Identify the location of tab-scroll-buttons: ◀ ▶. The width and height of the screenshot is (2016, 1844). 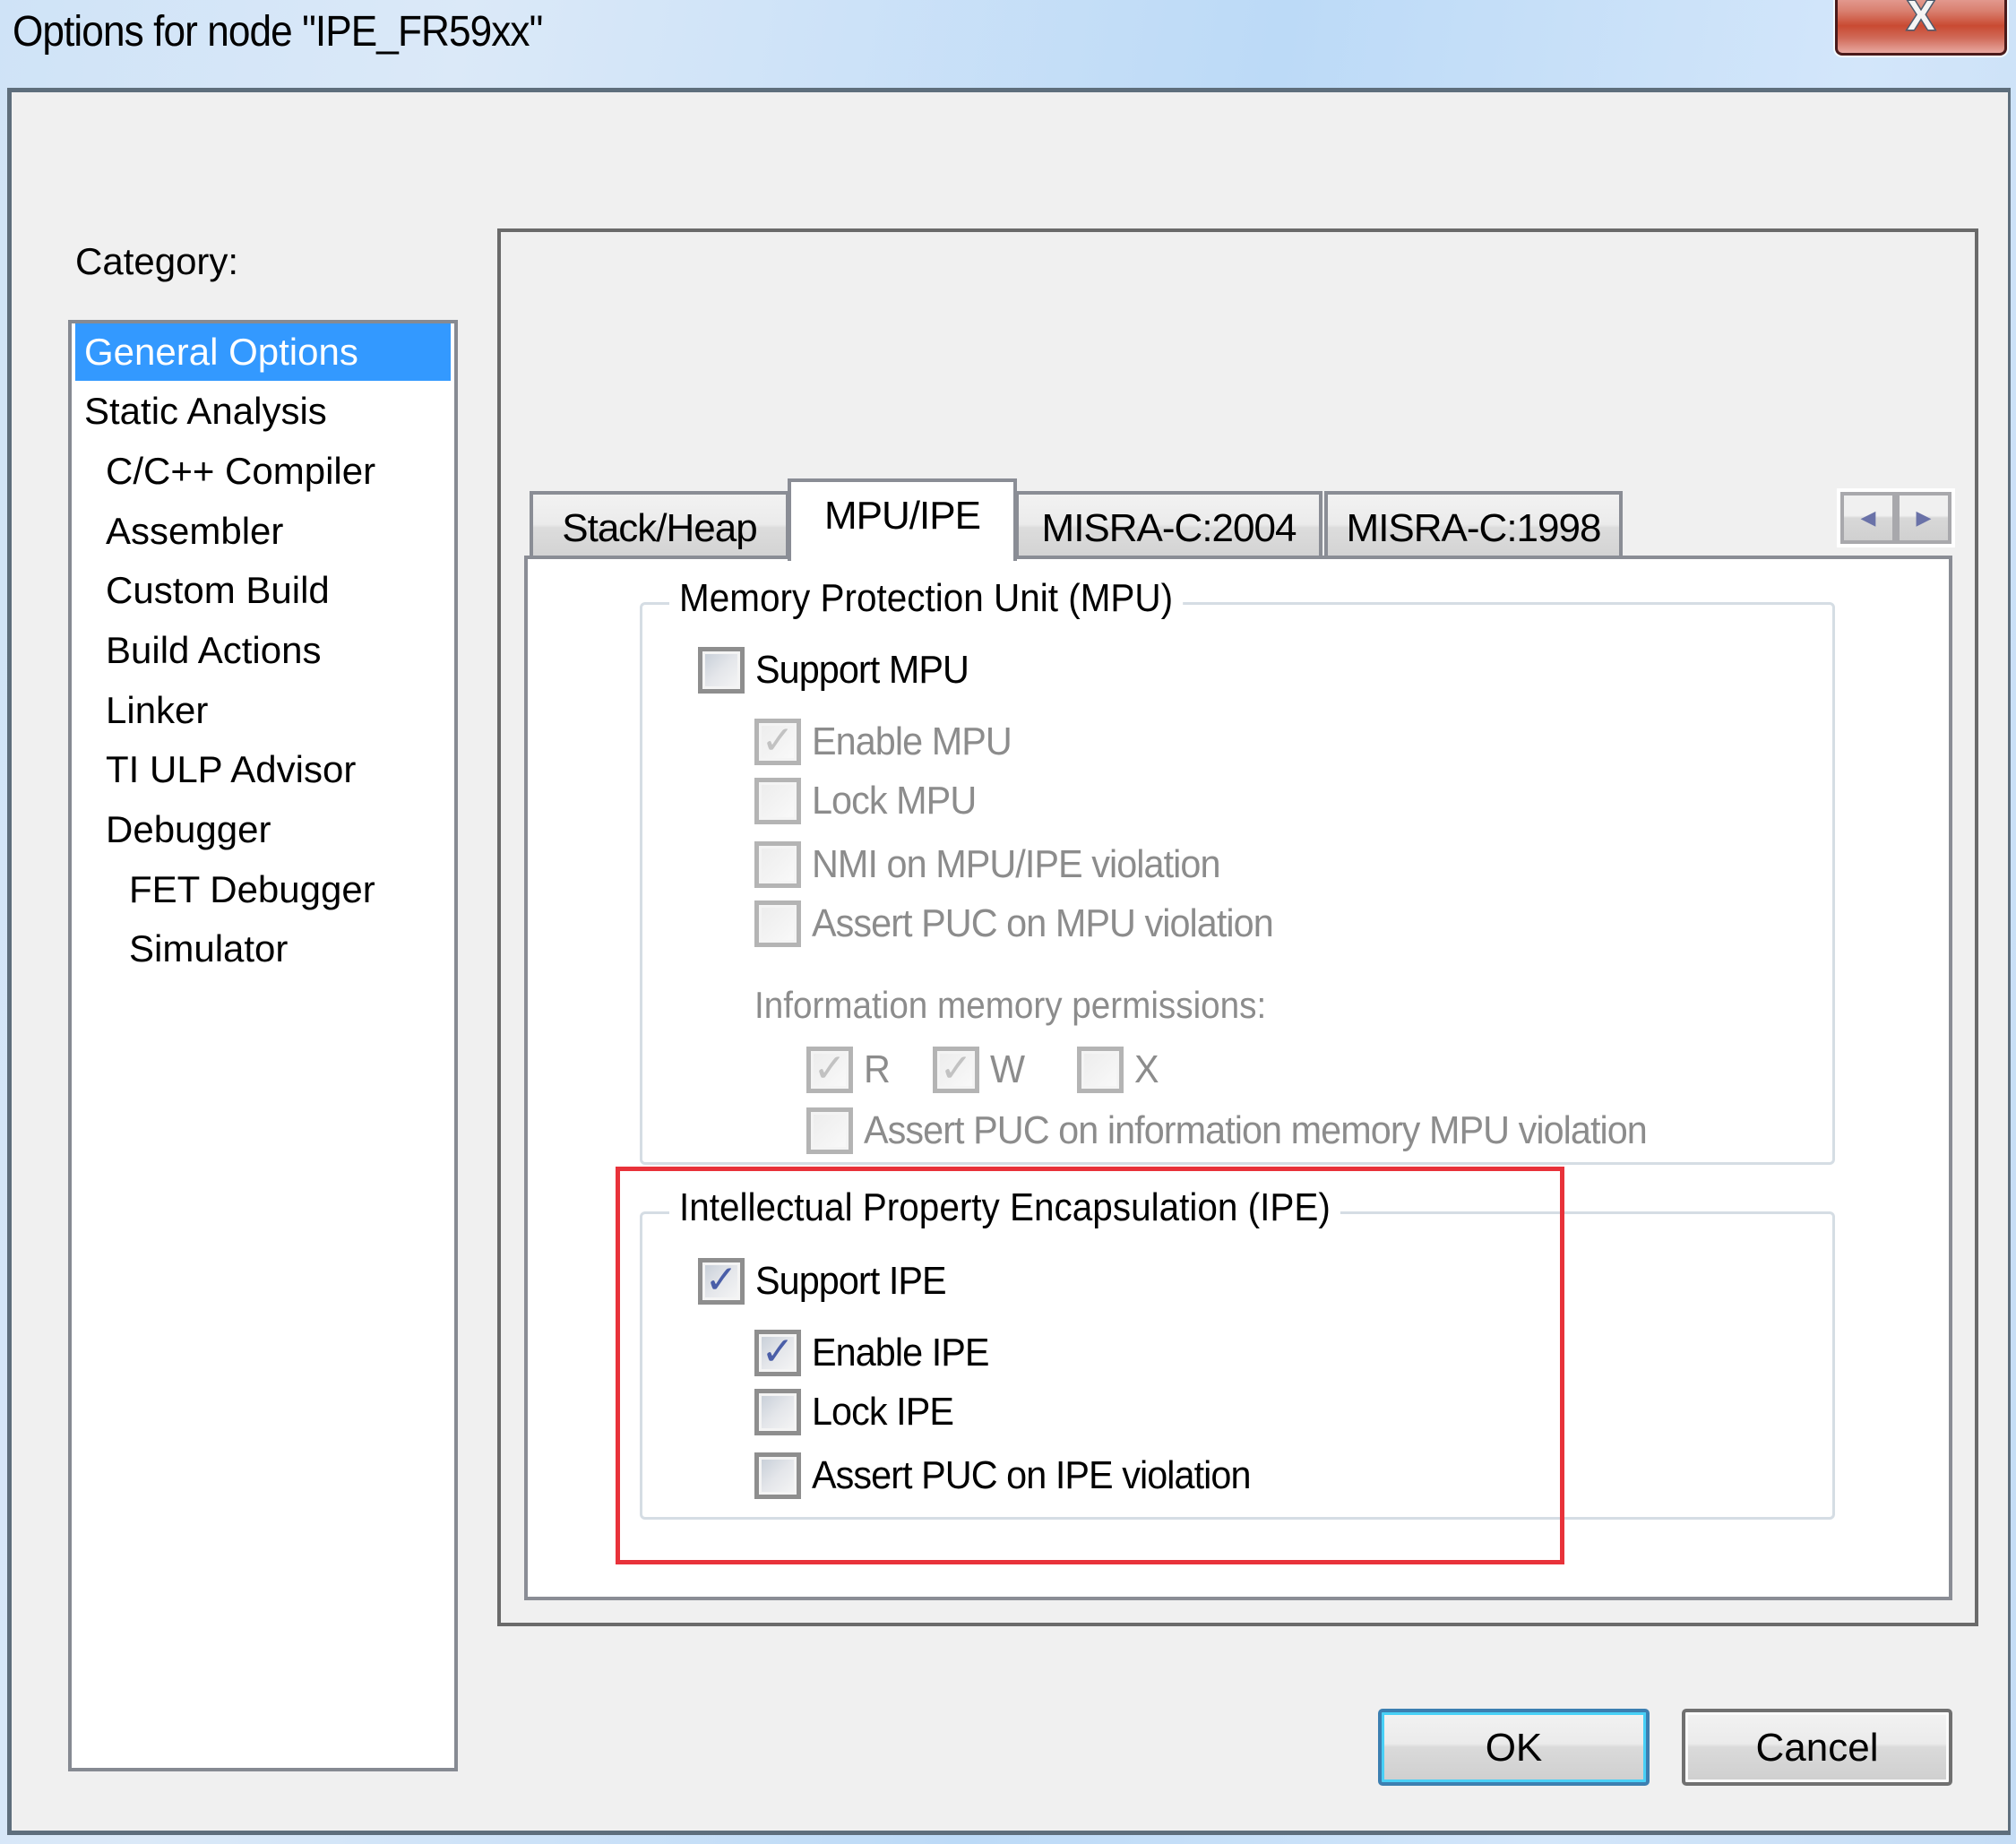
(1896, 517).